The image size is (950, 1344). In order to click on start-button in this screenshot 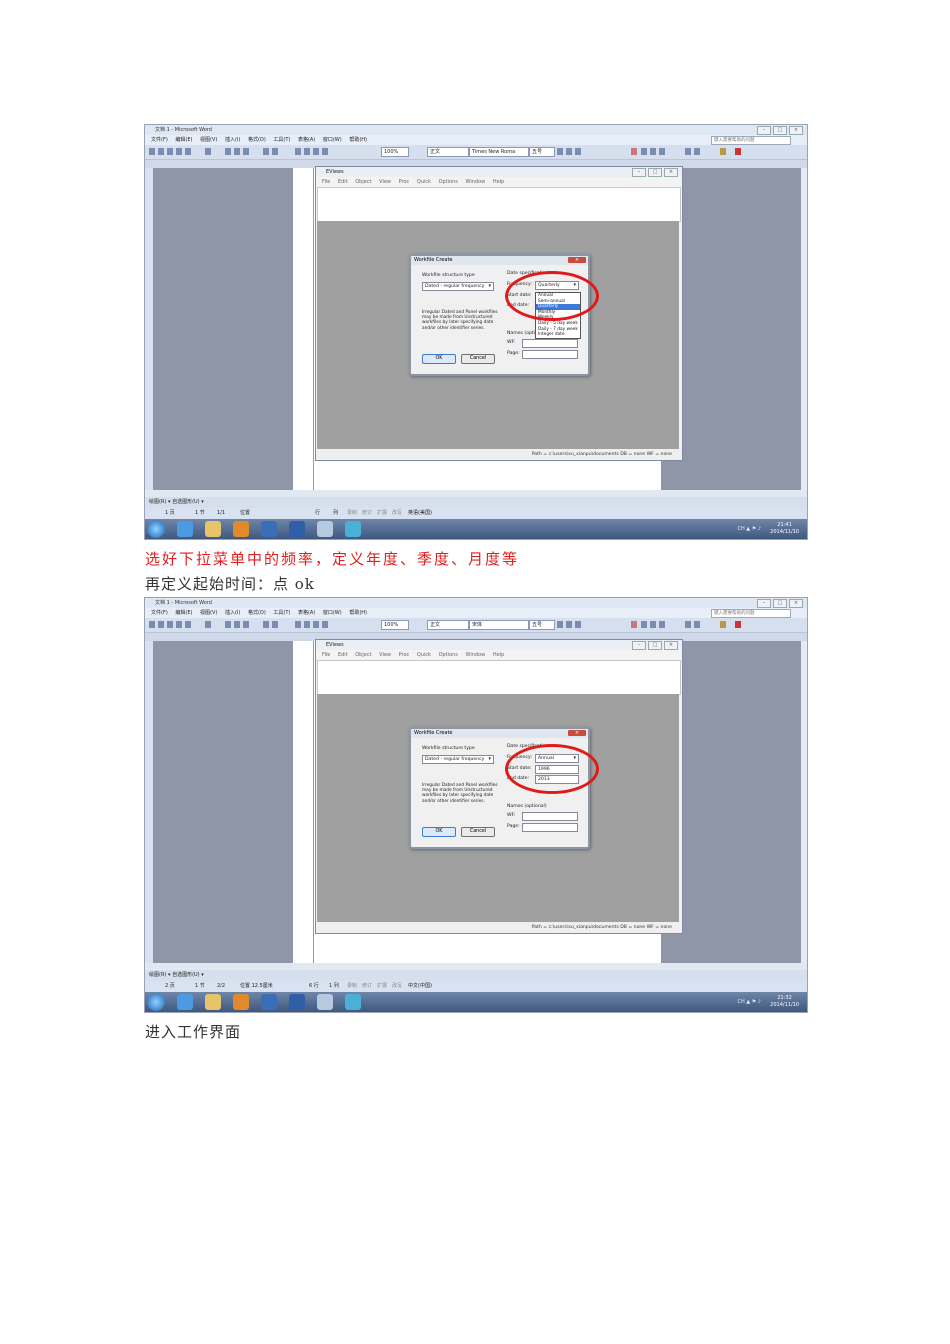, I will do `click(156, 1002)`.